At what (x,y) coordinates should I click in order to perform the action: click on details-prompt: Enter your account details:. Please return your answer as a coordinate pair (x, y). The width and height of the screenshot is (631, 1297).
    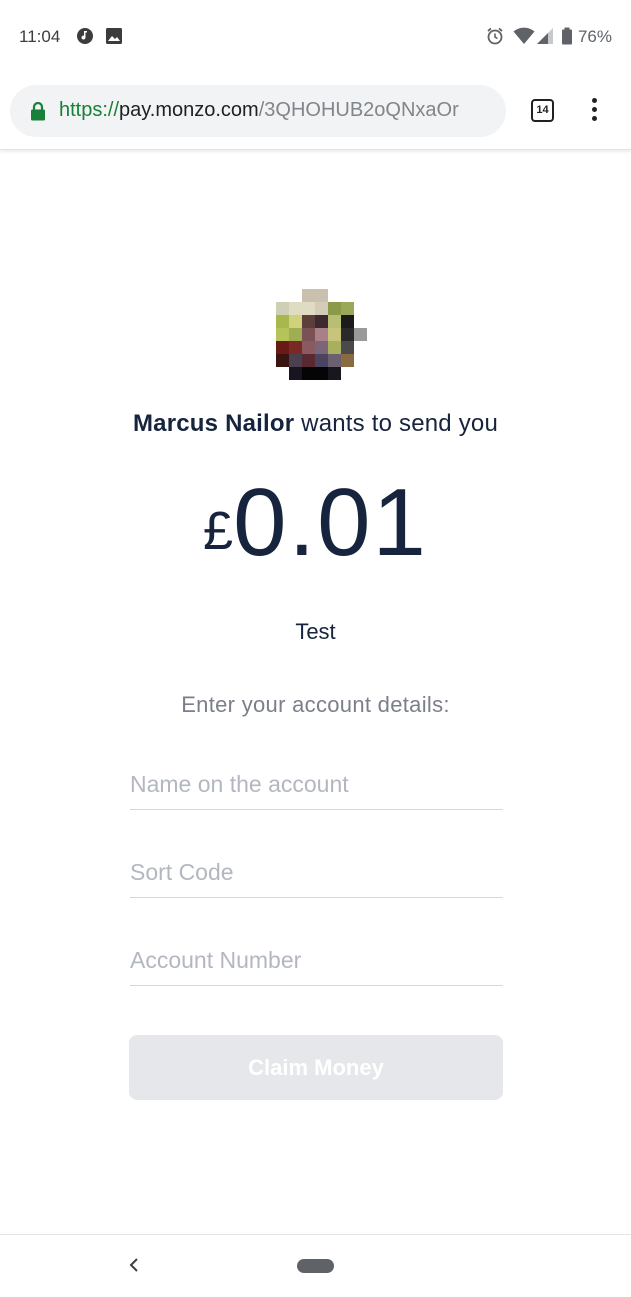
    Looking at the image, I should click on (315, 704).